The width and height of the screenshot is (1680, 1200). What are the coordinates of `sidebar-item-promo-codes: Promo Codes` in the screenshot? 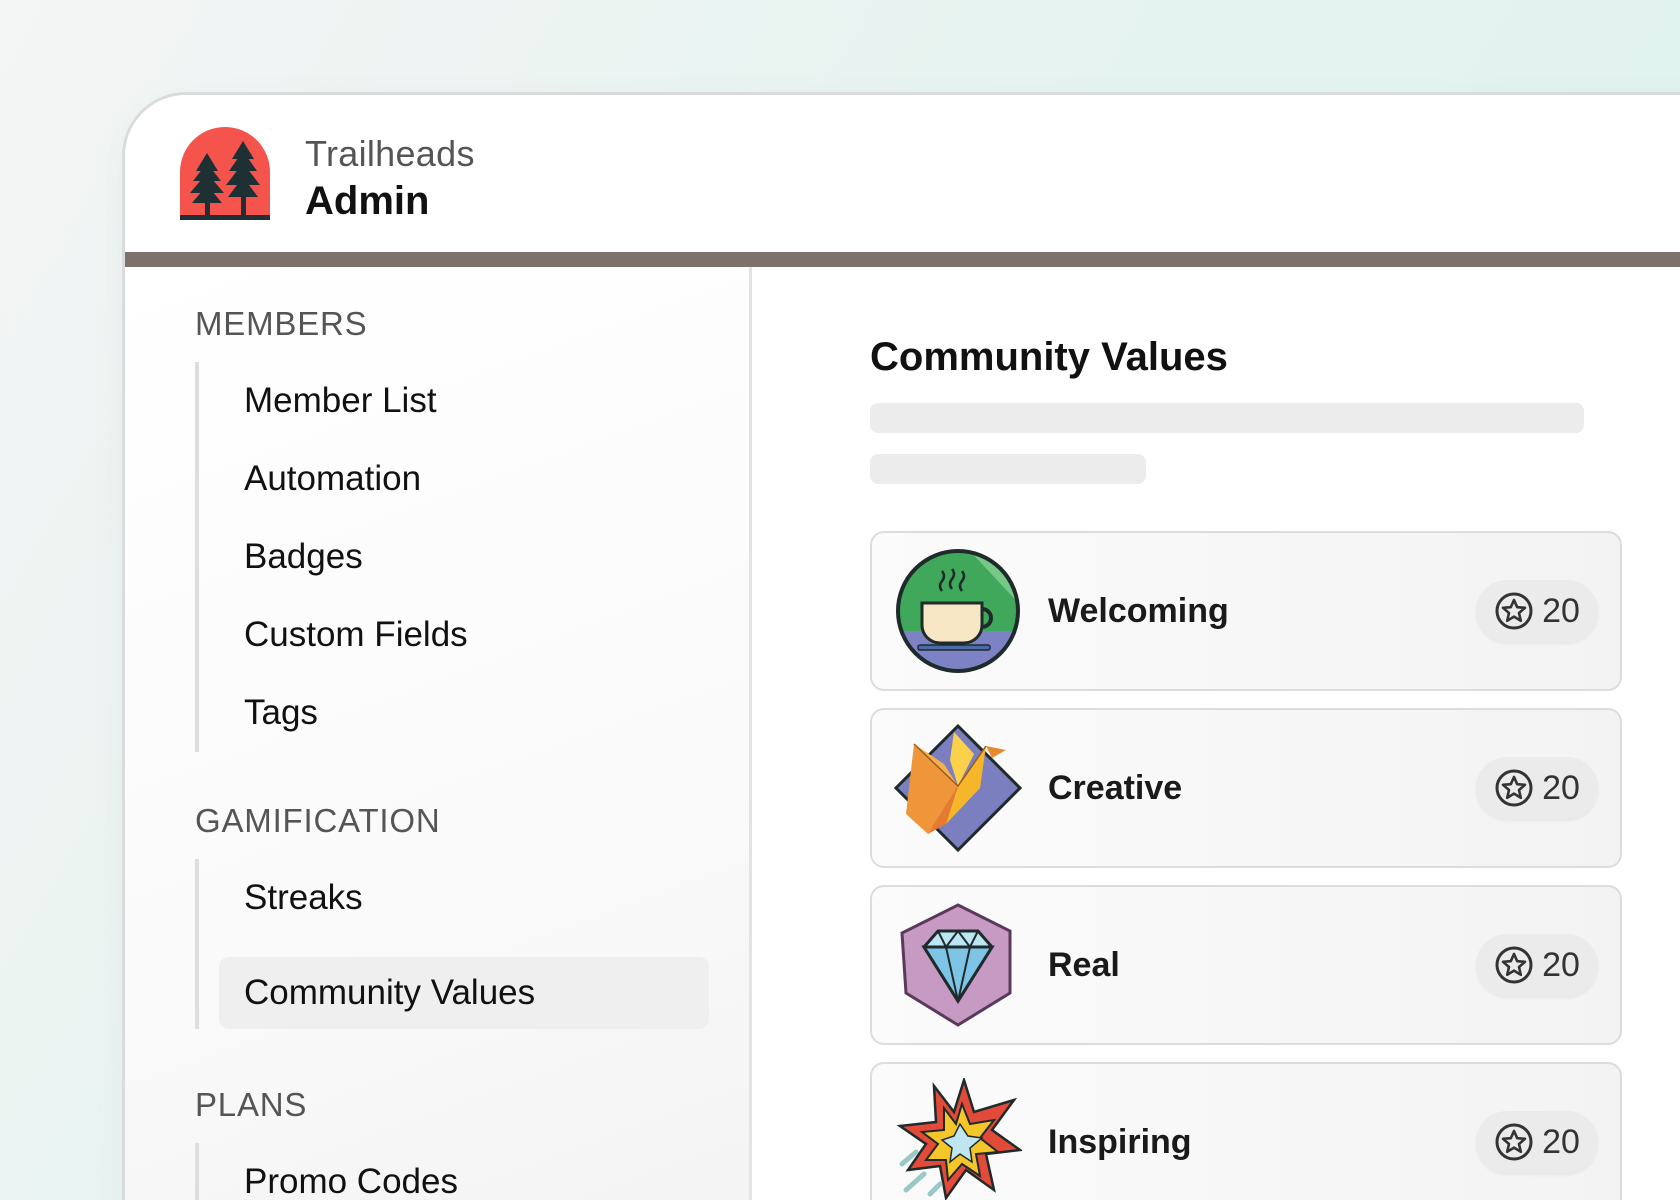 It's located at (452, 1171).